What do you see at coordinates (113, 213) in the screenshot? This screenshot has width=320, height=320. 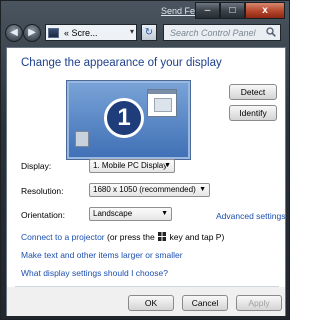 I see `orientation-select-value: Landscape` at bounding box center [113, 213].